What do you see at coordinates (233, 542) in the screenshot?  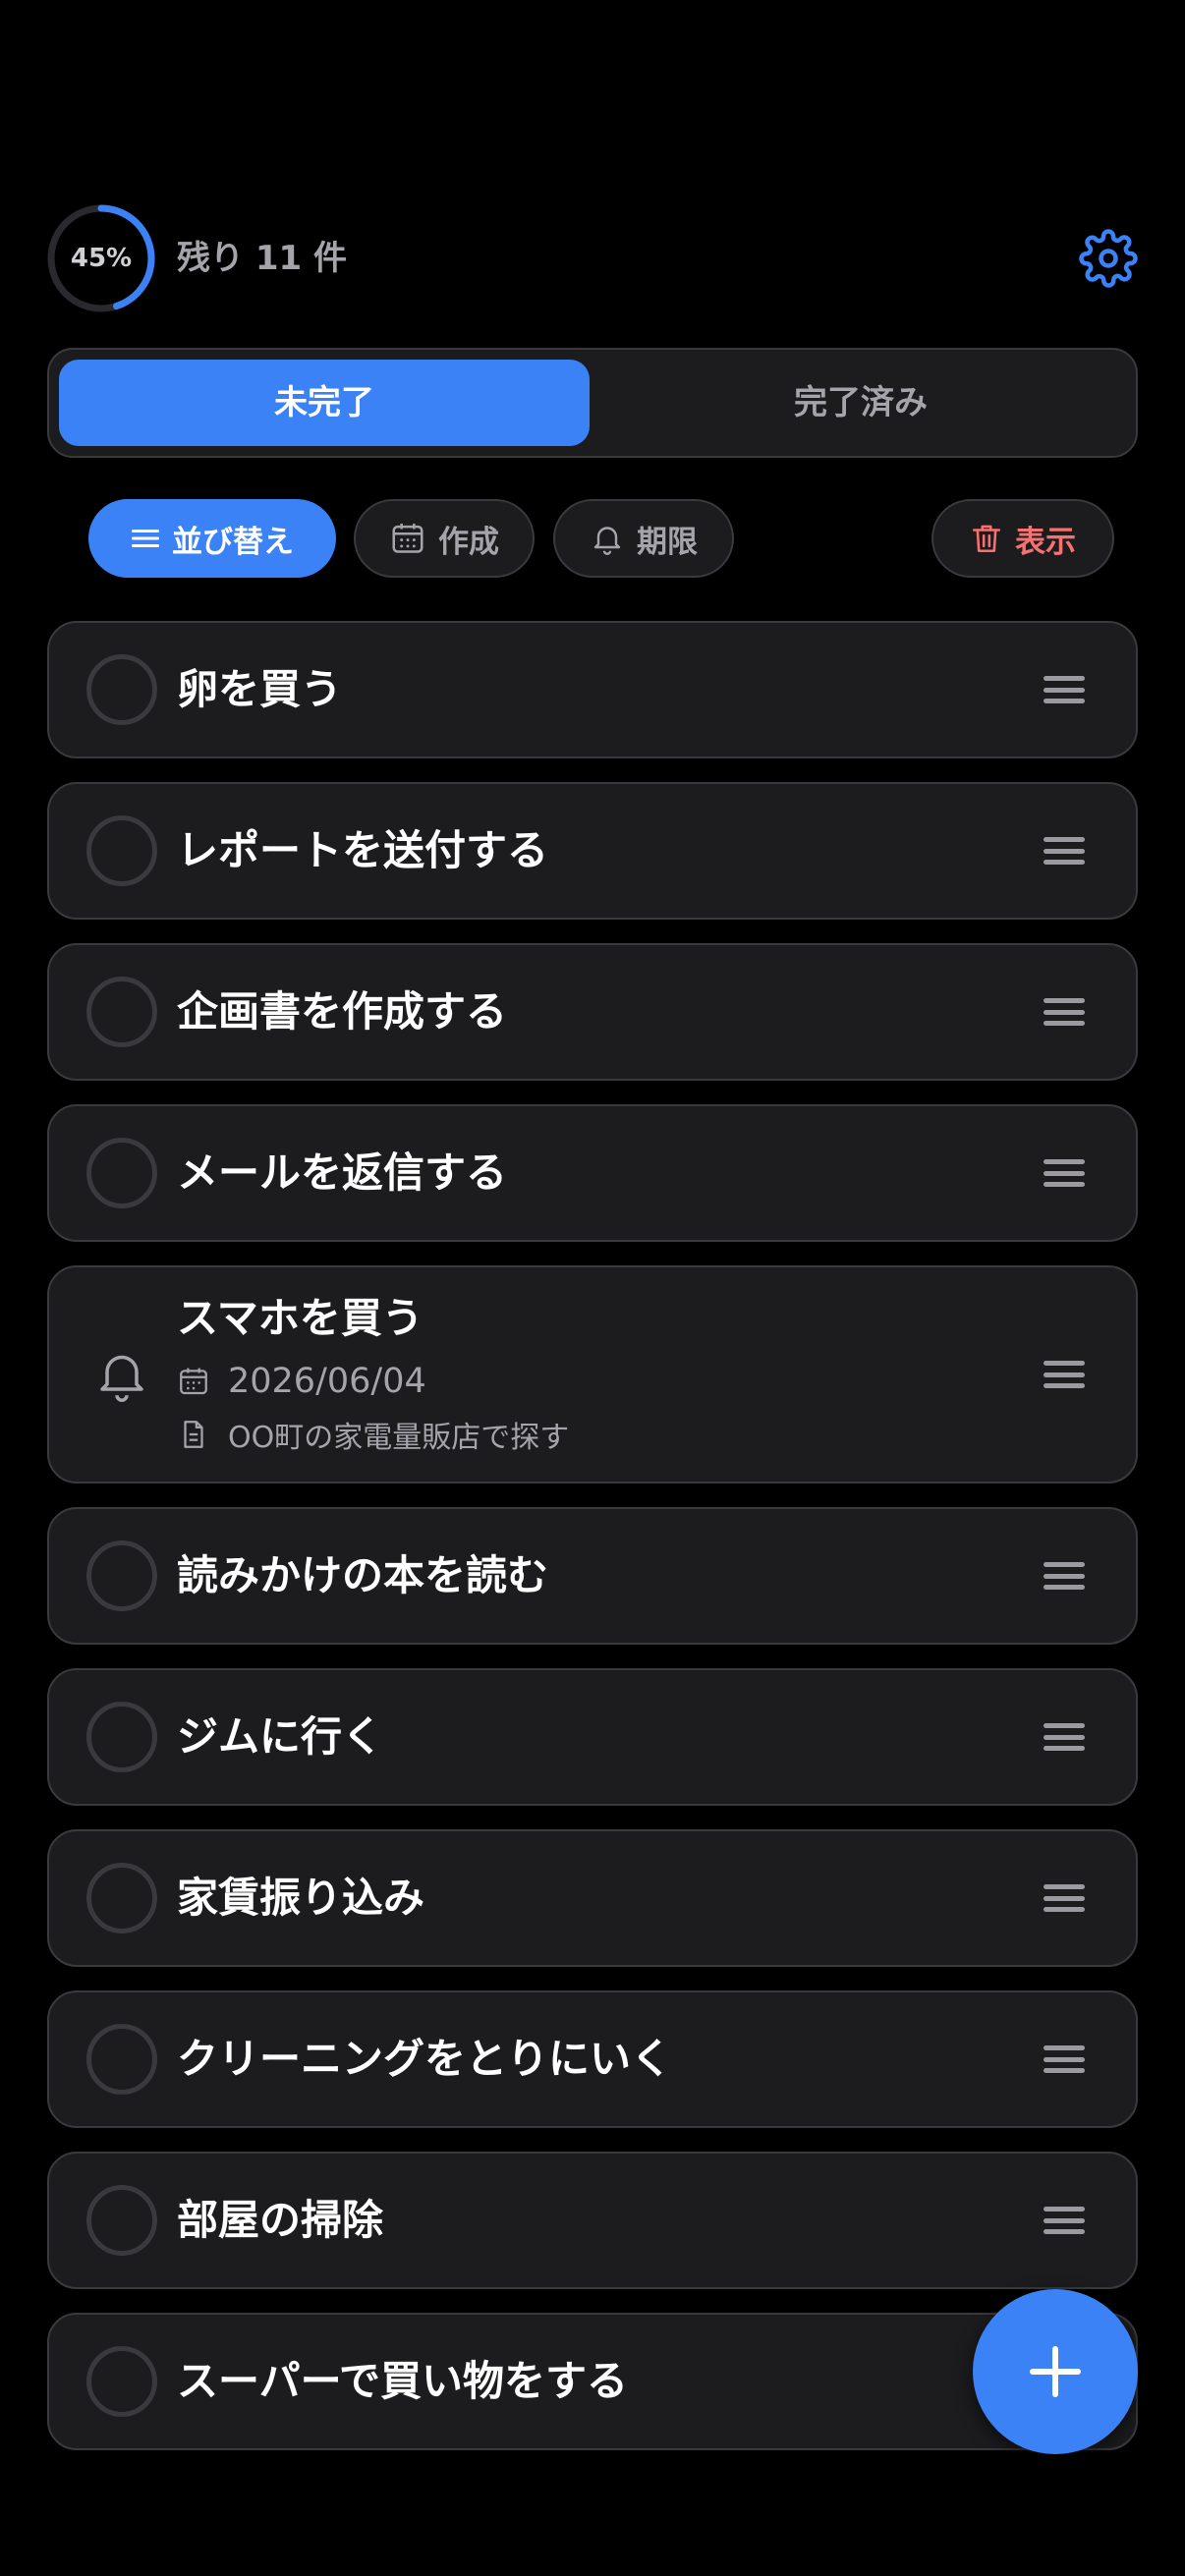 I see `sort-label: 並び替え` at bounding box center [233, 542].